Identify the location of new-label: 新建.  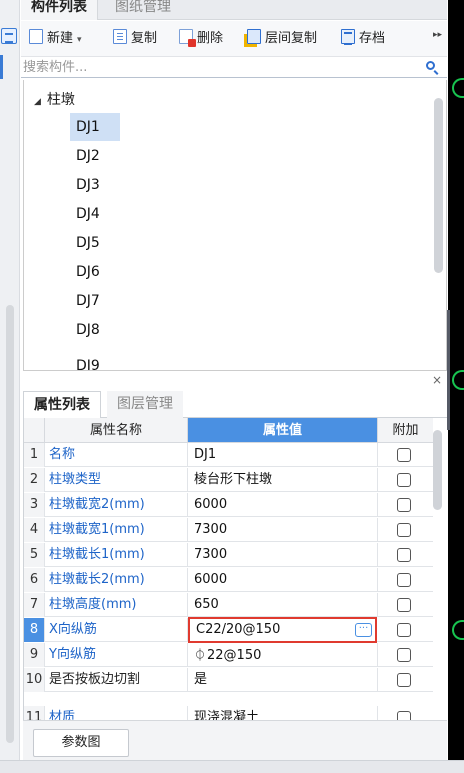
(60, 38).